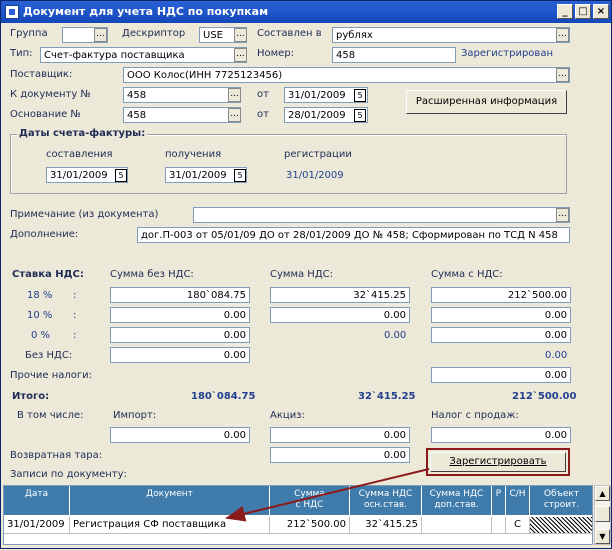 This screenshot has width=612, height=550. Describe the element at coordinates (327, 495) in the screenshot. I see `annotation-arrow` at that location.